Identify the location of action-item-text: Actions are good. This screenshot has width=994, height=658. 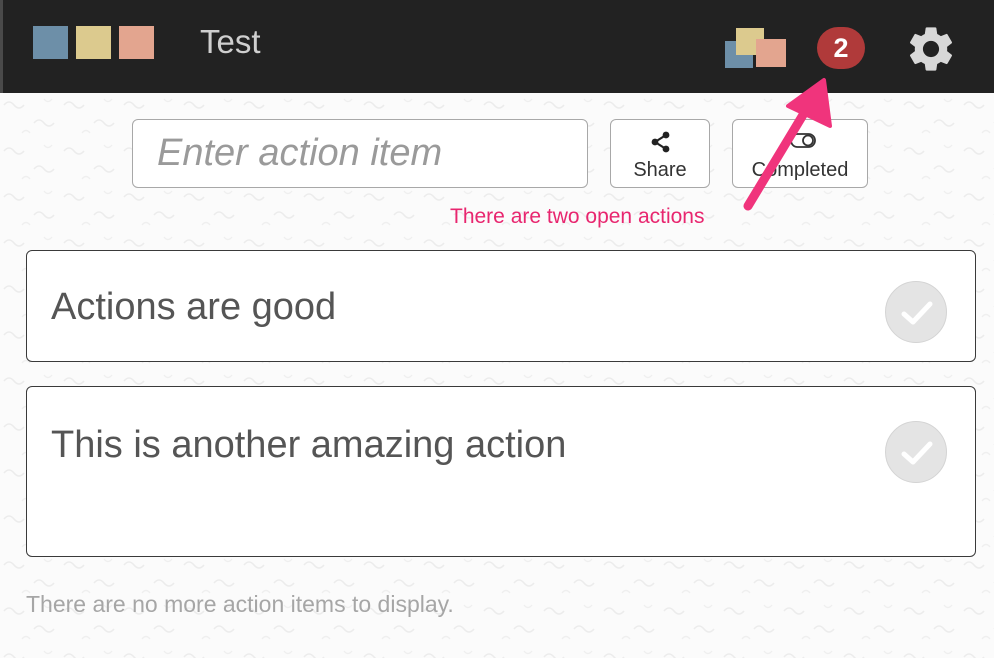
(194, 307).